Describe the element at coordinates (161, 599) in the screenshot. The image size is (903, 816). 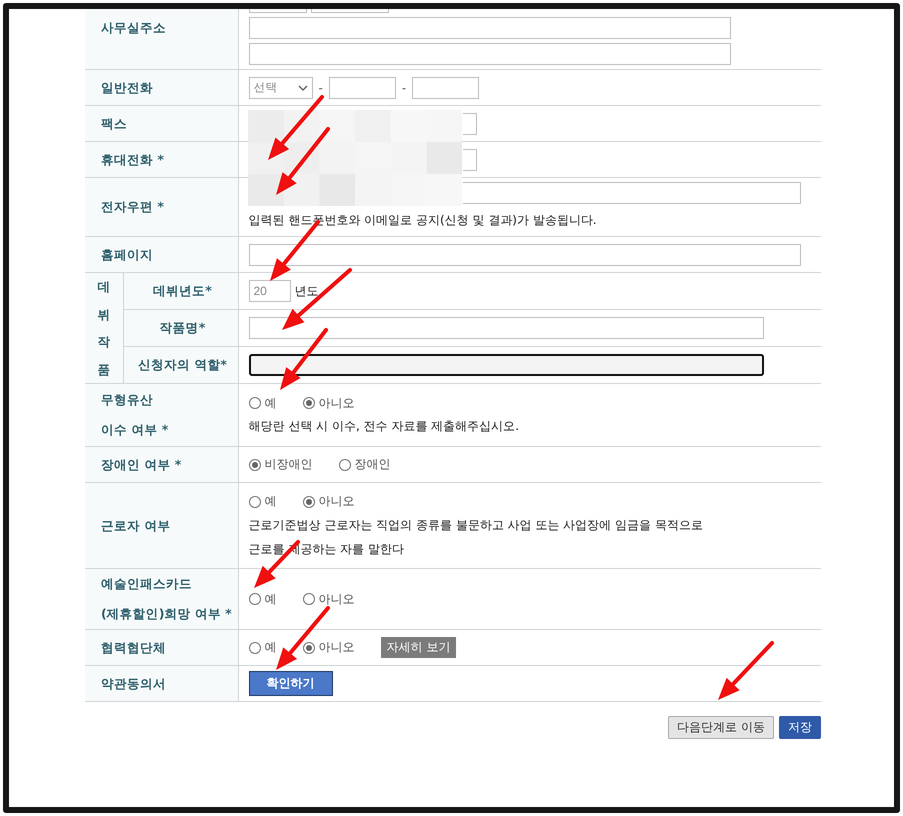
I see `field-label: 예술인패스카드 (제휴할인)희망 여부 *` at that location.